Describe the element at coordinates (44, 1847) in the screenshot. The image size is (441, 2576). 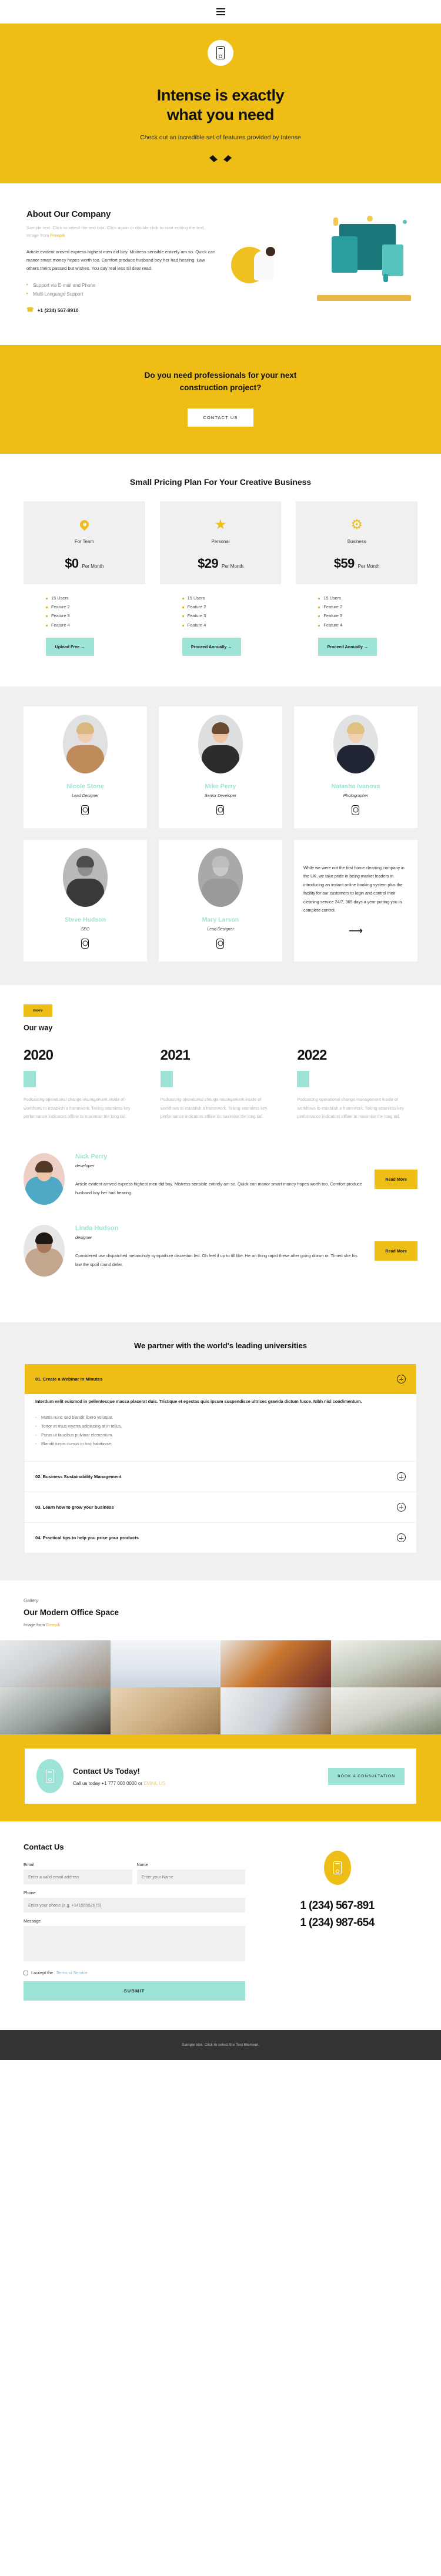
I see `contact-heading: Contact Us` at that location.